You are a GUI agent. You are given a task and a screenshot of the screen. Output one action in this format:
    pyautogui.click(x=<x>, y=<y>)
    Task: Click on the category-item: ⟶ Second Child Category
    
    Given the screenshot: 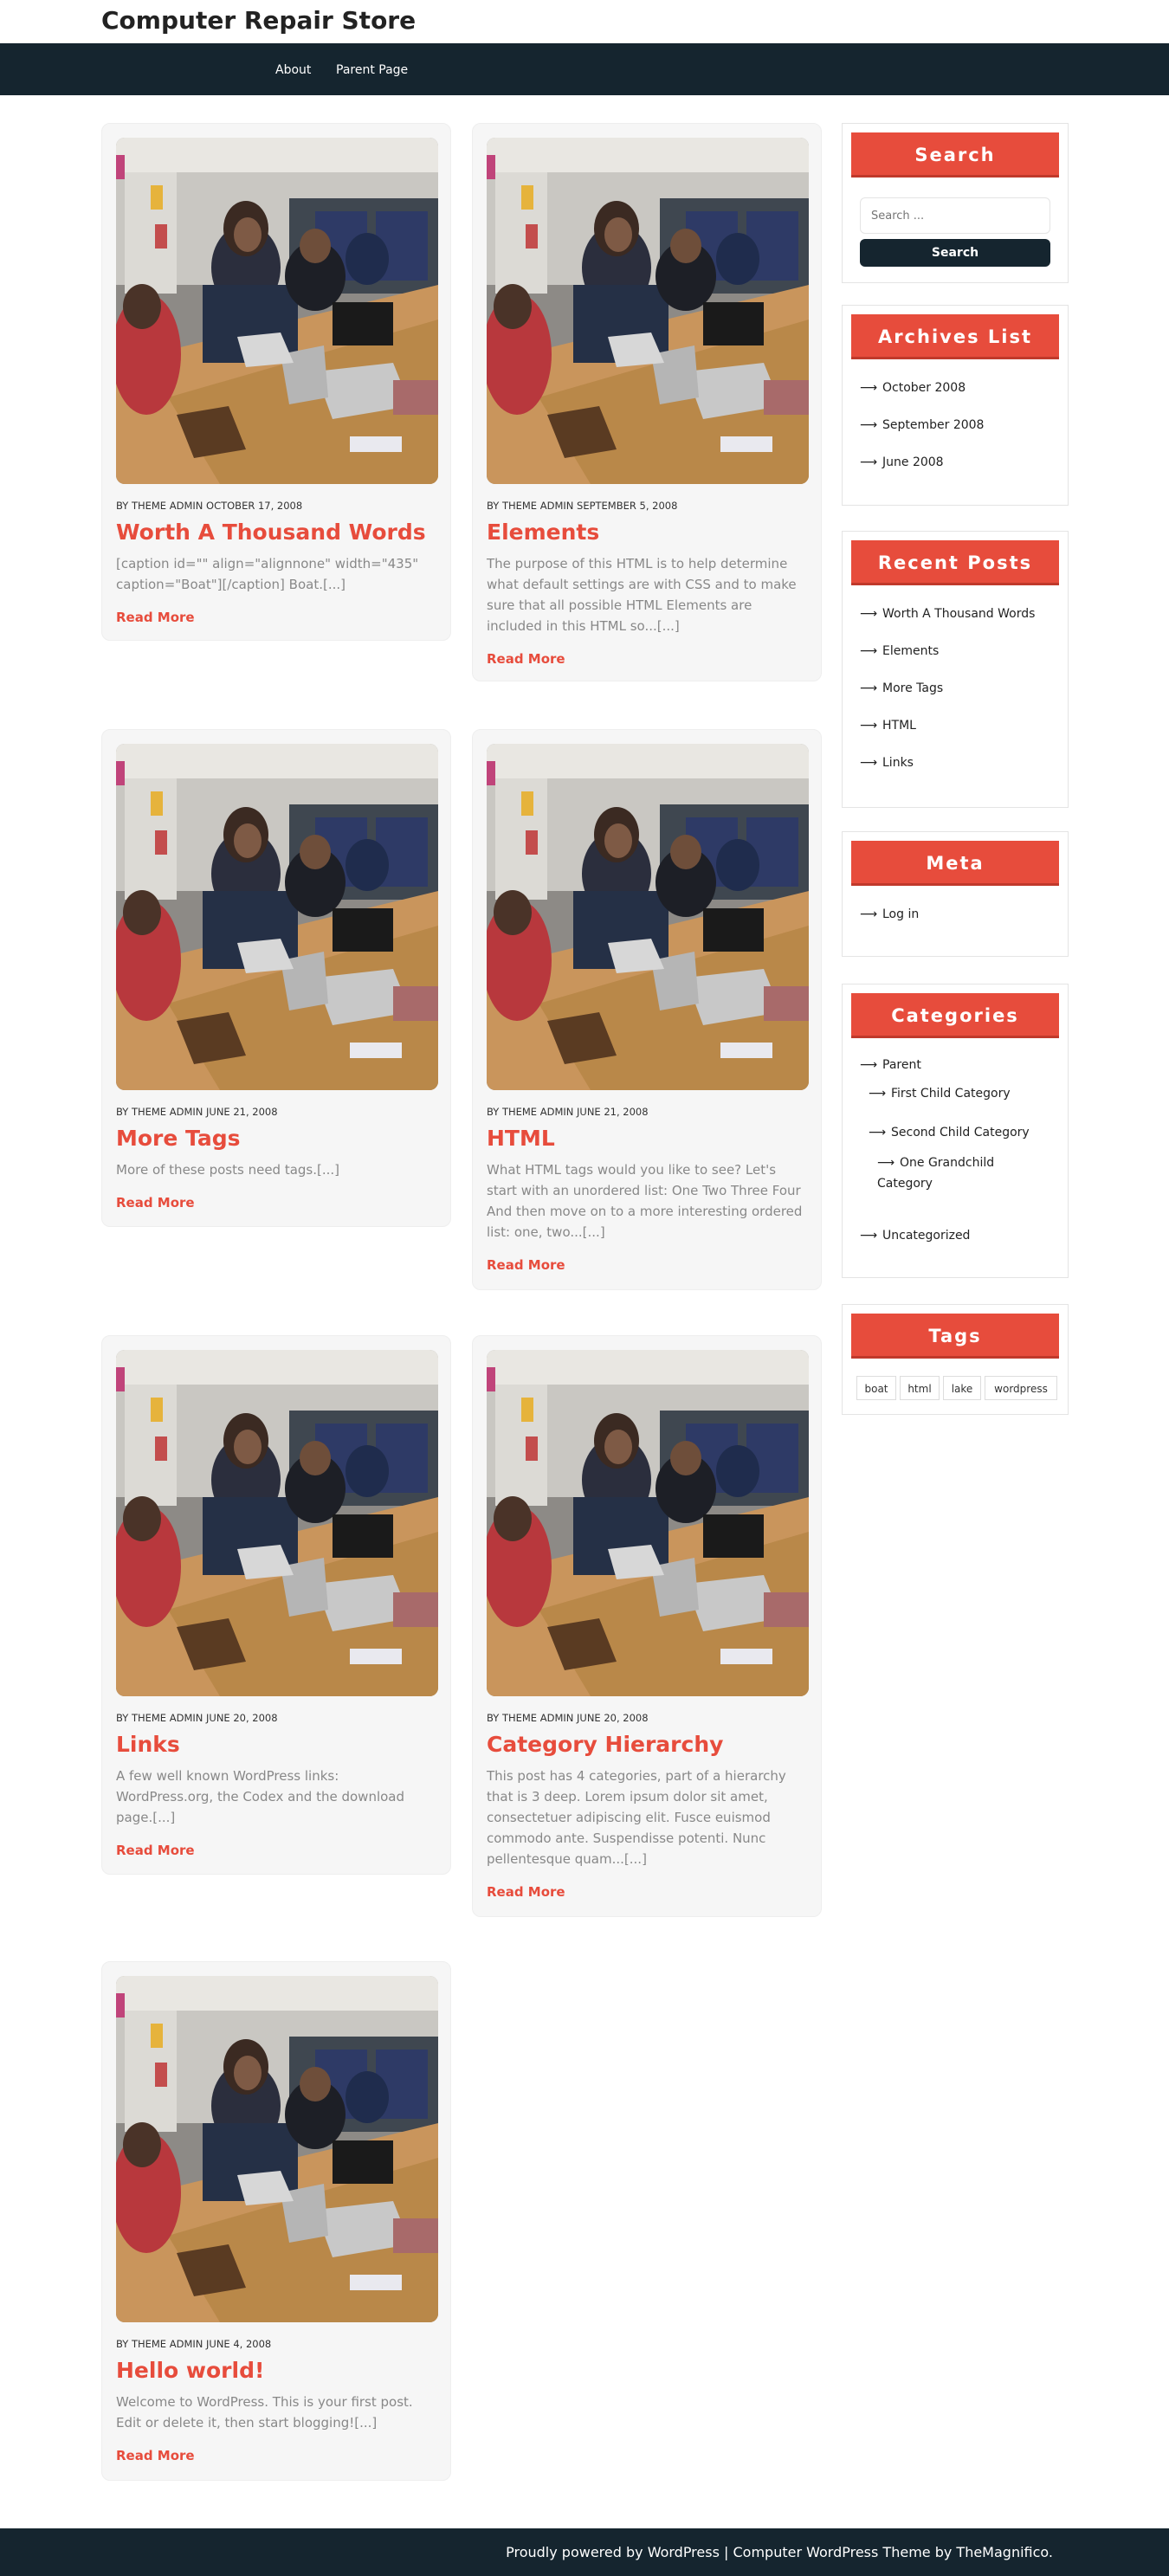 What is the action you would take?
    pyautogui.click(x=949, y=1133)
    